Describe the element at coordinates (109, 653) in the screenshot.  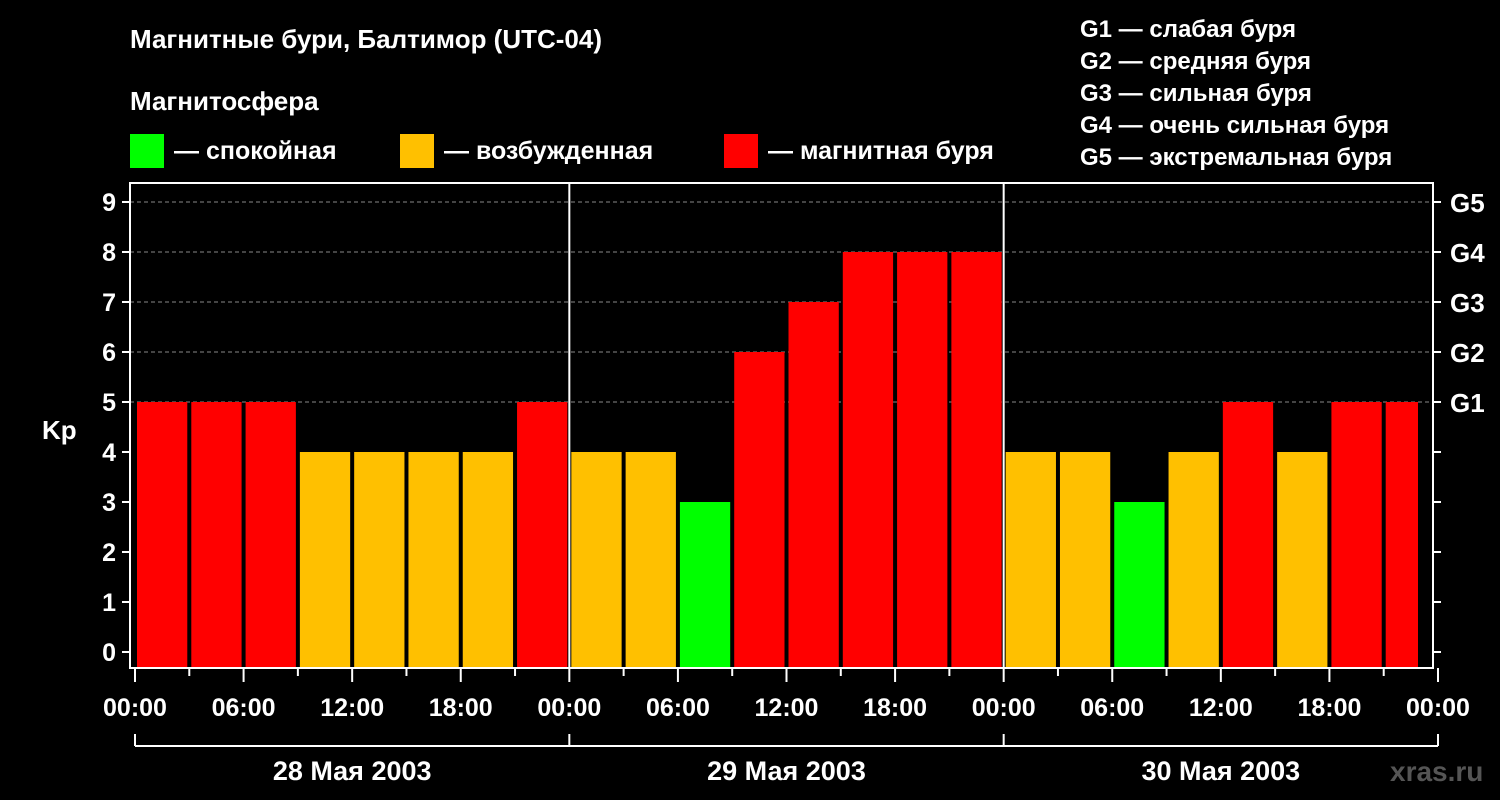
I see `y-tick-label-0: 0` at that location.